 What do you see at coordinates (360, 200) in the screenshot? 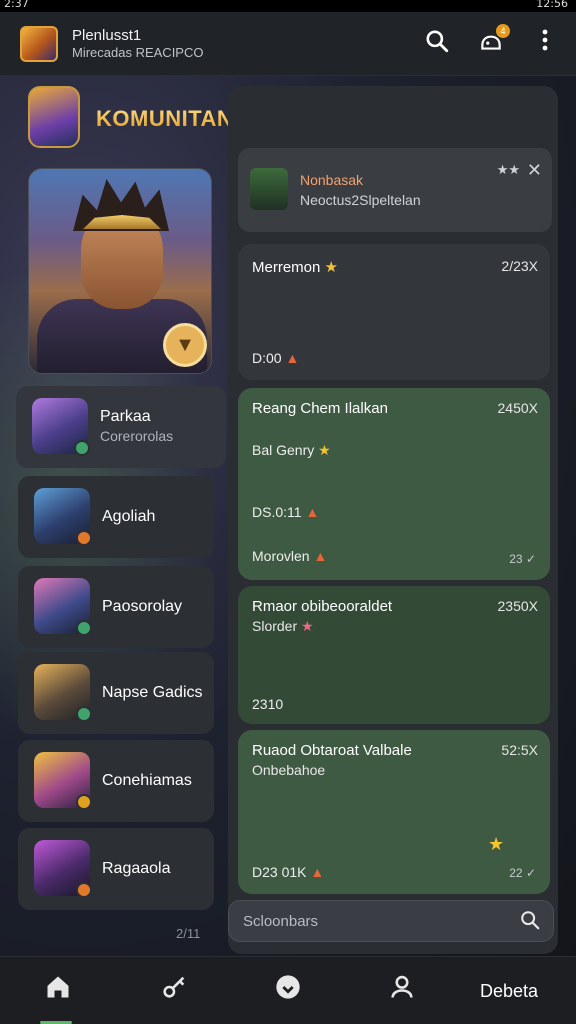
I see `notification-text: Neoctus2Slpeltelan` at bounding box center [360, 200].